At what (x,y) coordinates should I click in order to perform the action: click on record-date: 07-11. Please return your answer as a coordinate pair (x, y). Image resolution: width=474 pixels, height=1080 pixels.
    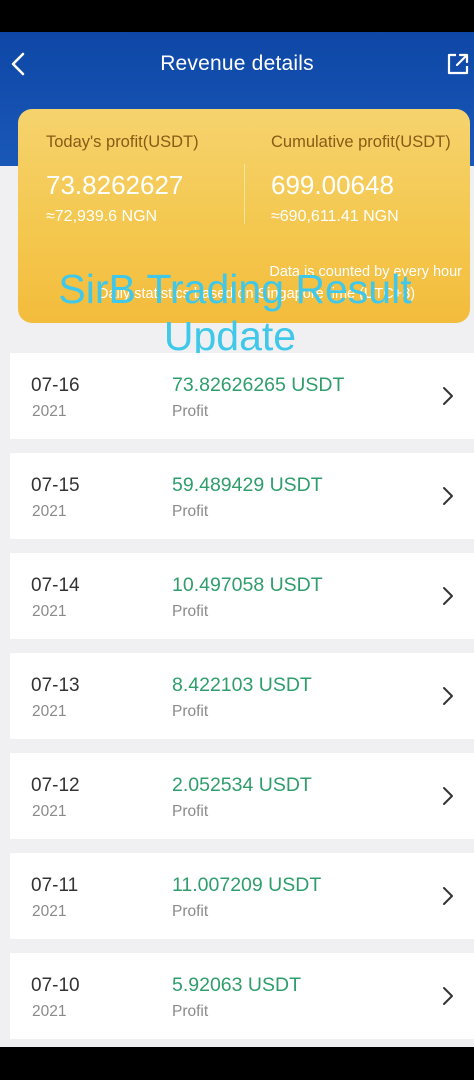
    Looking at the image, I should click on (55, 885).